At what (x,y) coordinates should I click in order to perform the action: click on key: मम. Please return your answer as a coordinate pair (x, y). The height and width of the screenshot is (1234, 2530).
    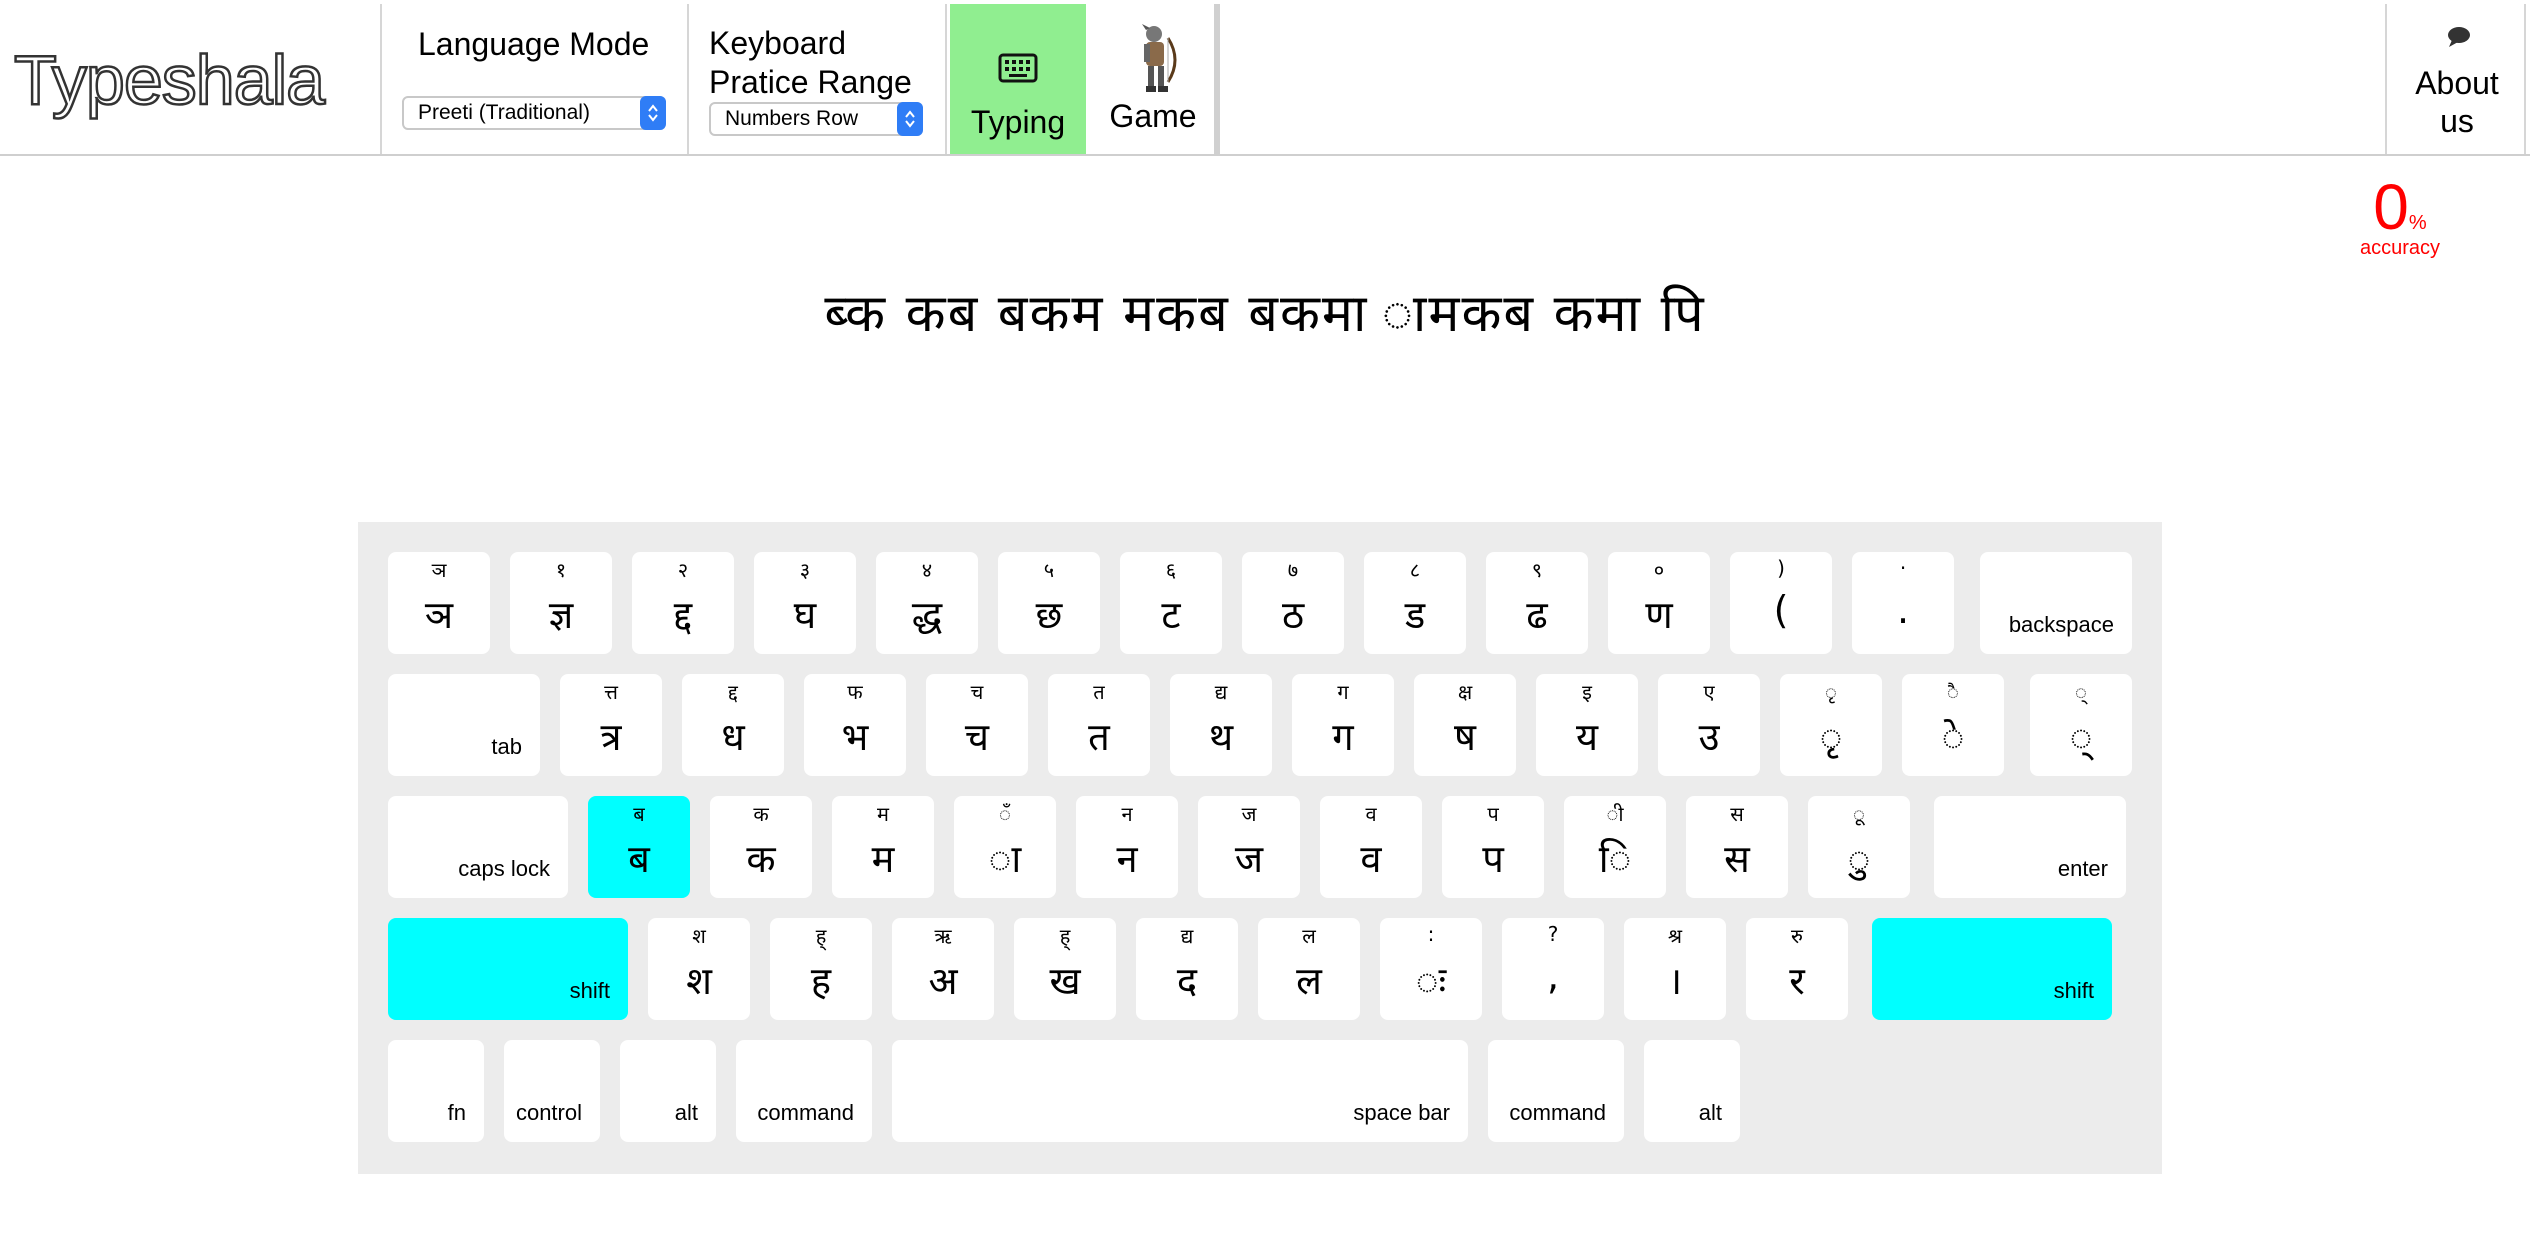
    Looking at the image, I should click on (883, 847).